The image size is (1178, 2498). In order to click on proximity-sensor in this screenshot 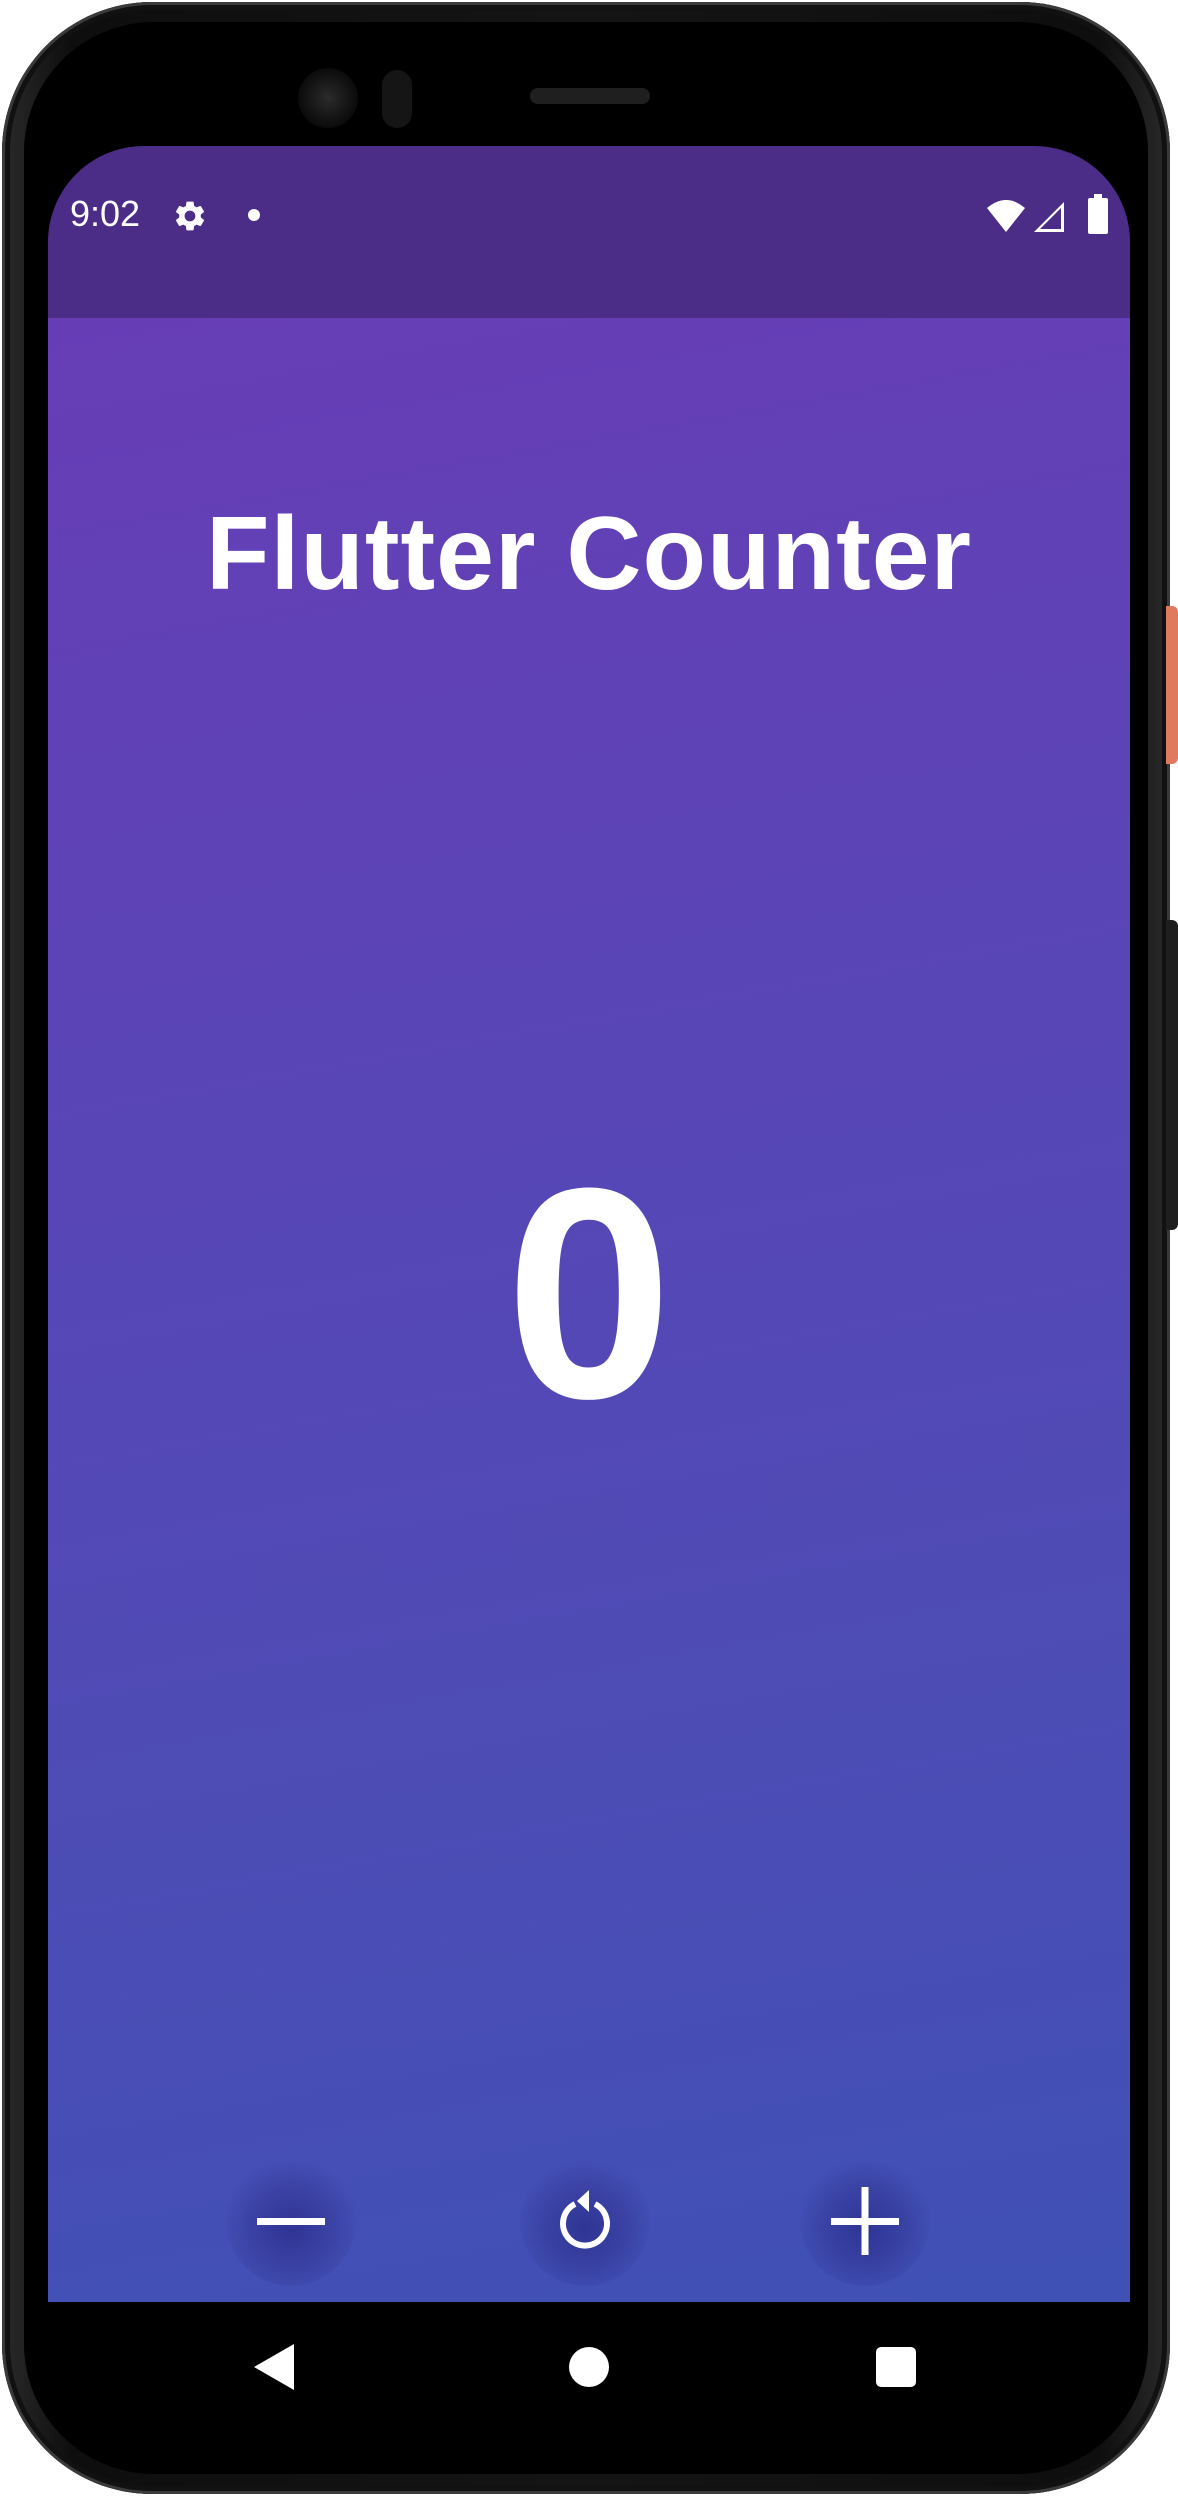, I will do `click(397, 99)`.